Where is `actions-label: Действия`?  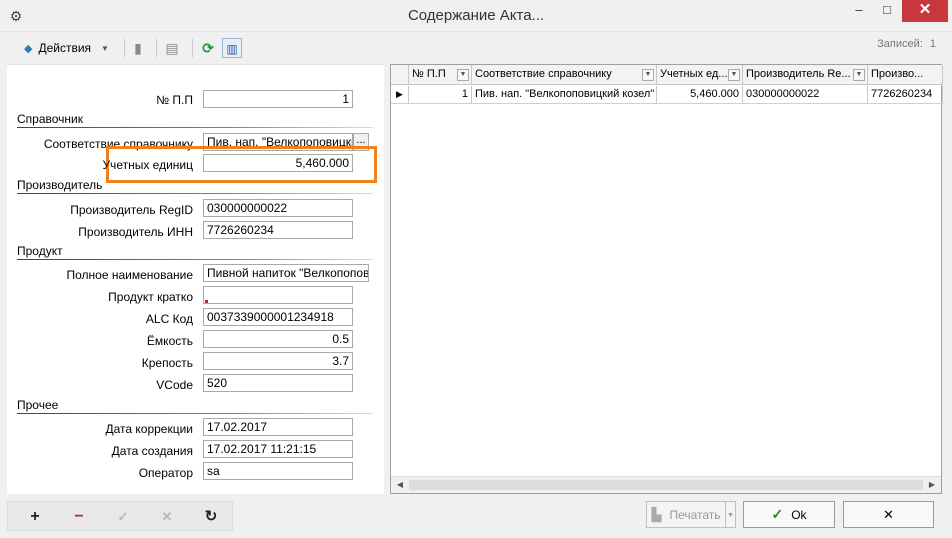
actions-label: Действия is located at coordinates (65, 48).